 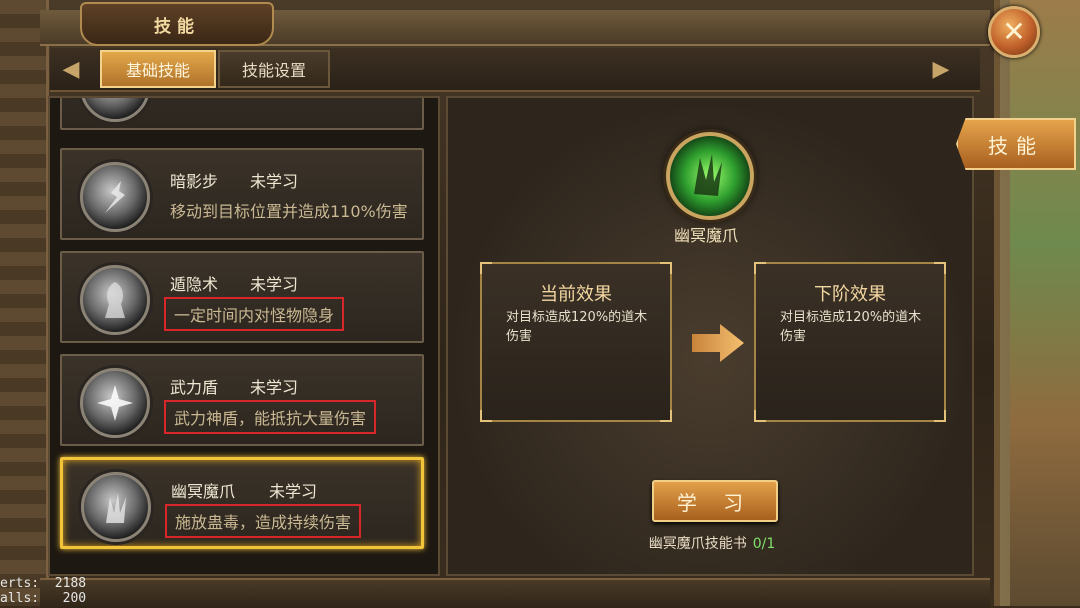 I want to click on current-effect-text: 对目标造成120%的道木伤害, so click(x=577, y=327).